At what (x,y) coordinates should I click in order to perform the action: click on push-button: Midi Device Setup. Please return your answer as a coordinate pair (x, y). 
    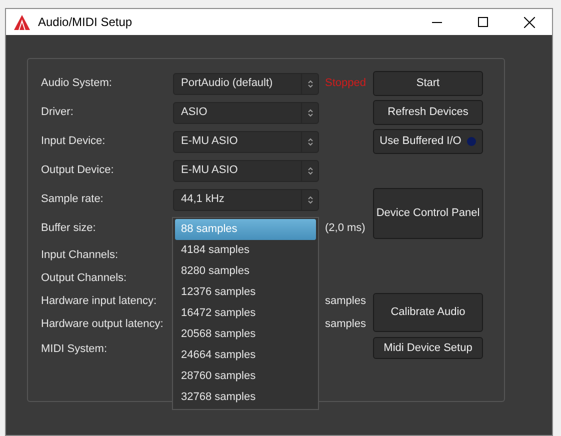
    Looking at the image, I should click on (428, 348).